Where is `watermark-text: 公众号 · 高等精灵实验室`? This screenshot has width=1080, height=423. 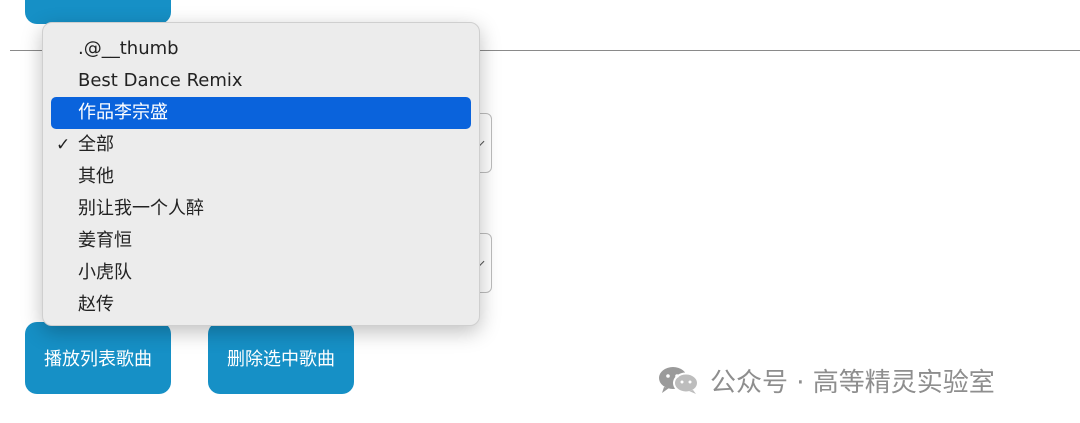 watermark-text: 公众号 · 高等精灵实验室 is located at coordinates (852, 382).